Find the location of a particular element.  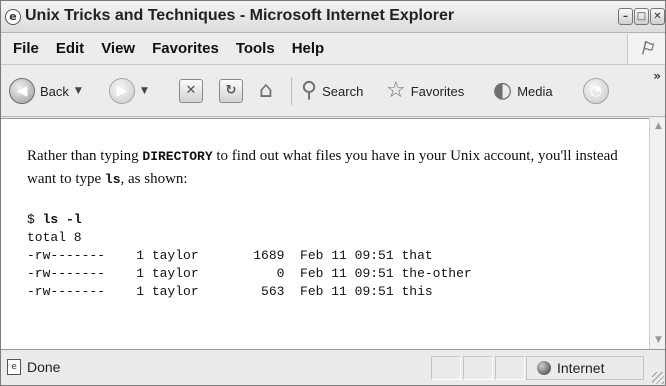

vertical-scrollbar: ▲ ▼ is located at coordinates (657, 233).